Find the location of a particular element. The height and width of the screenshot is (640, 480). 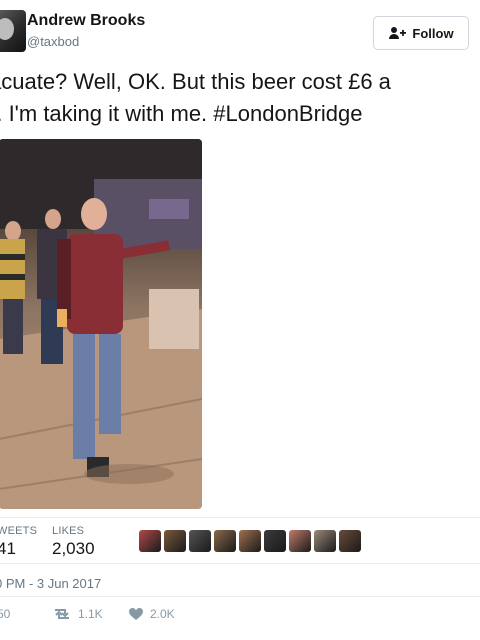

follow-label: Follow is located at coordinates (433, 33).